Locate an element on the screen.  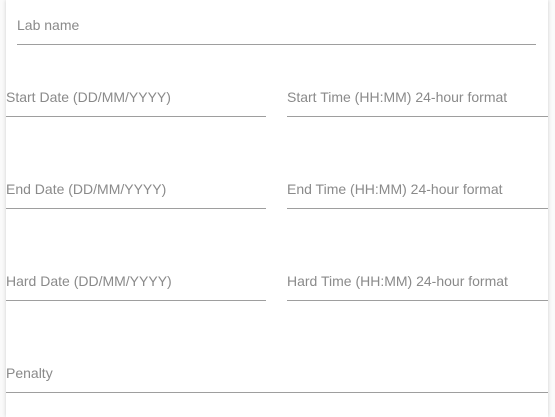
lab-name-input is located at coordinates (276, 29).